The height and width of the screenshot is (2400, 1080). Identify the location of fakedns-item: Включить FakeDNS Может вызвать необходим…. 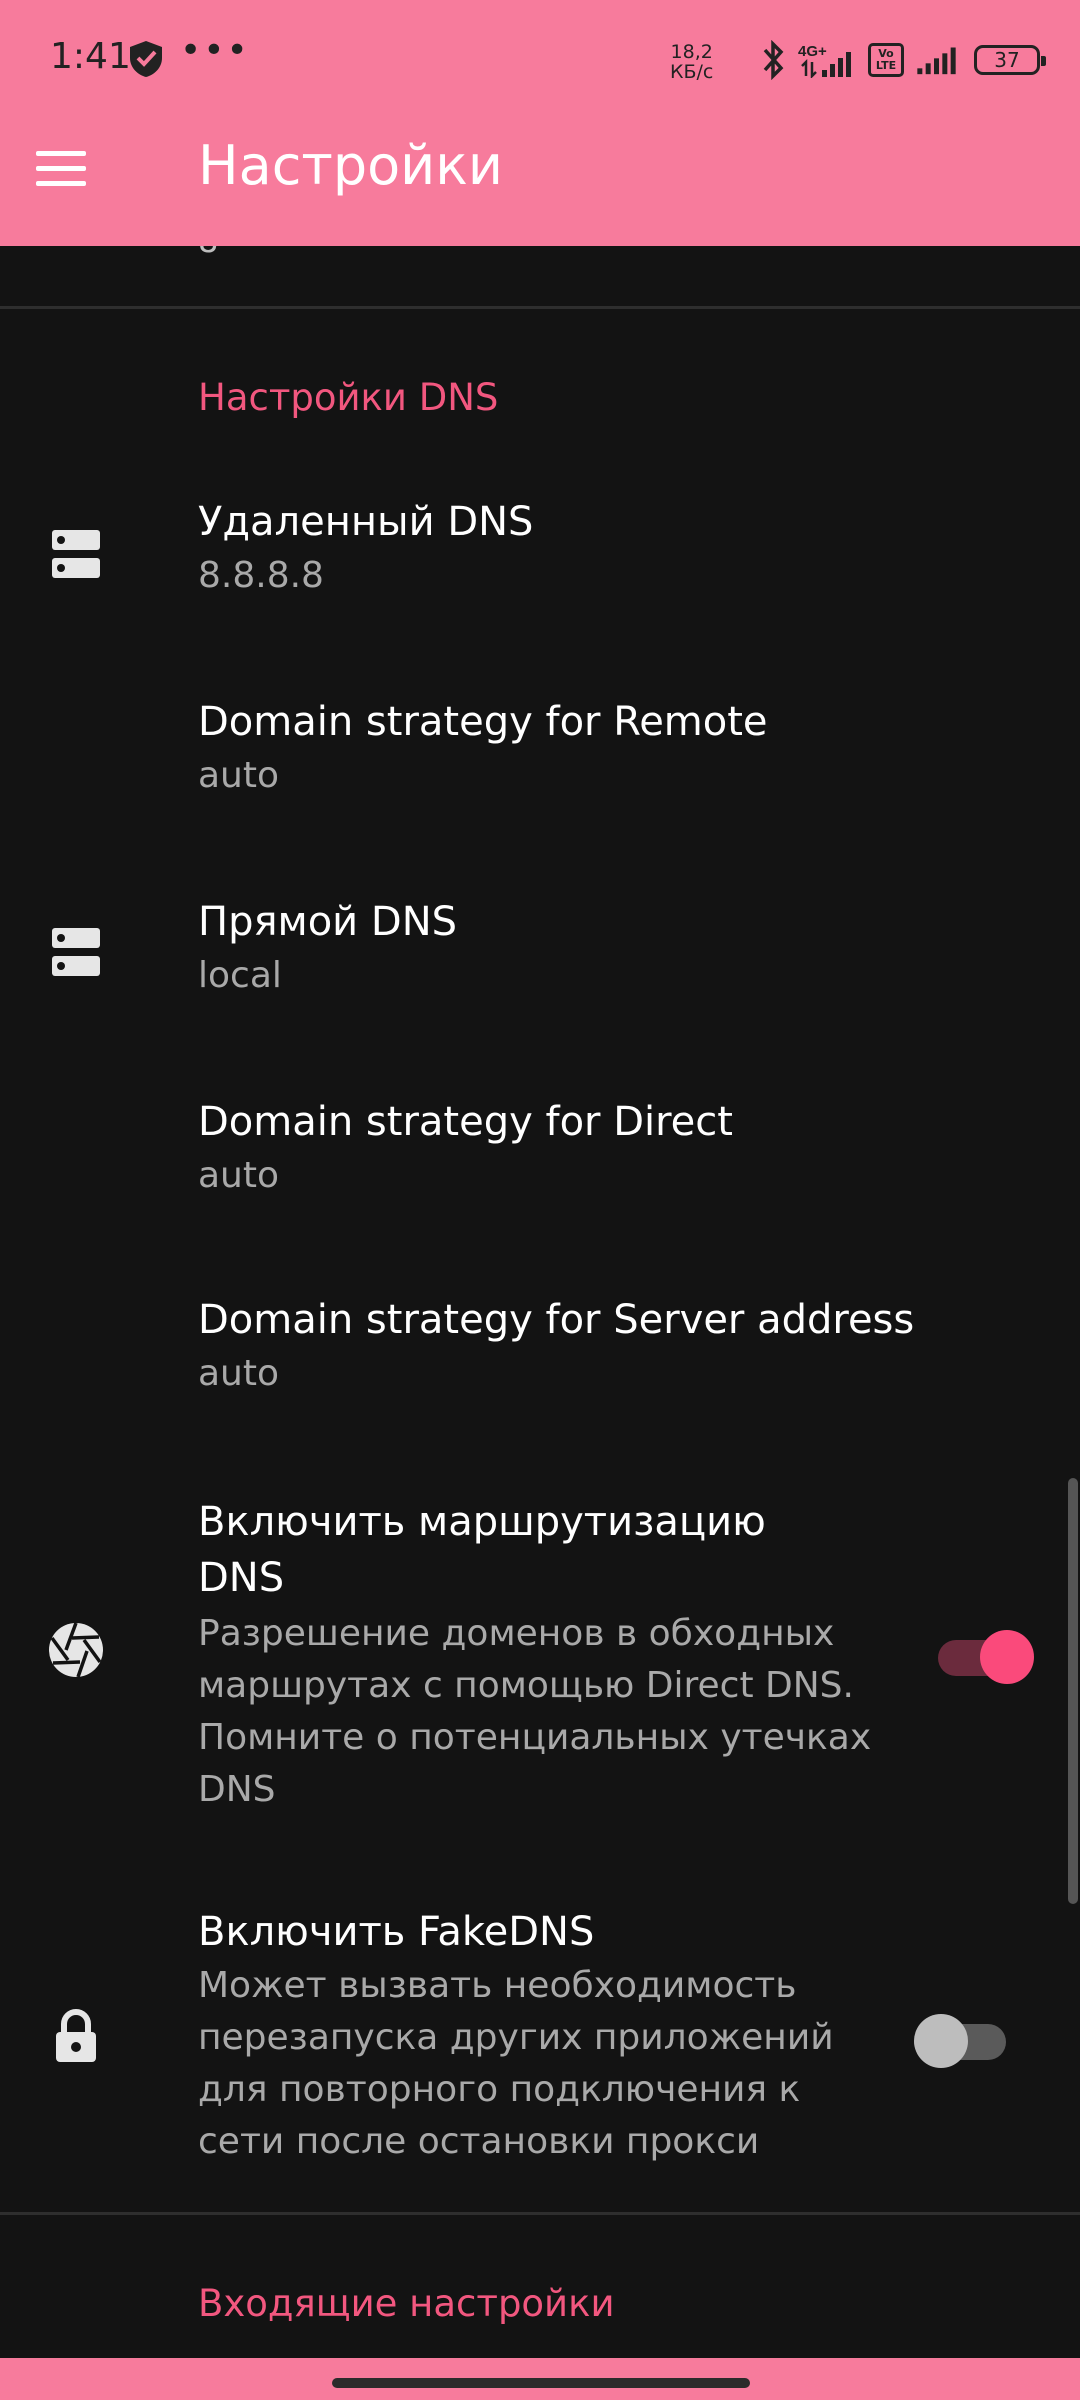
(540, 2049).